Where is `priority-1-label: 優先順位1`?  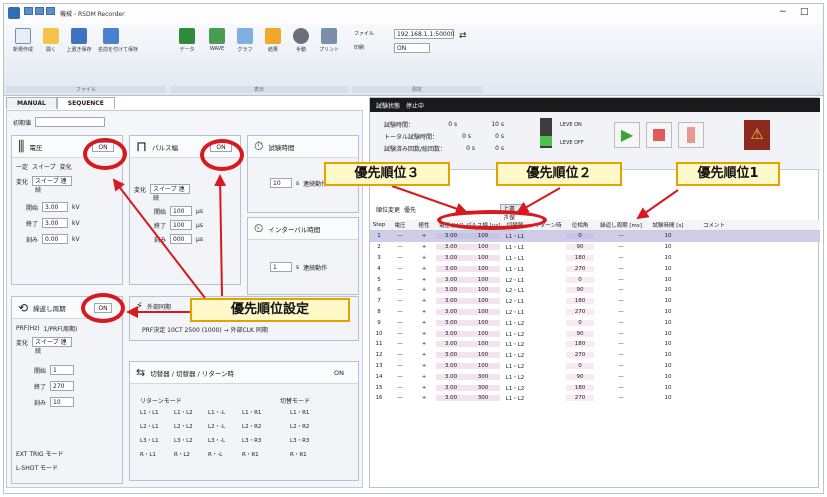 priority-1-label: 優先順位1 is located at coordinates (728, 174).